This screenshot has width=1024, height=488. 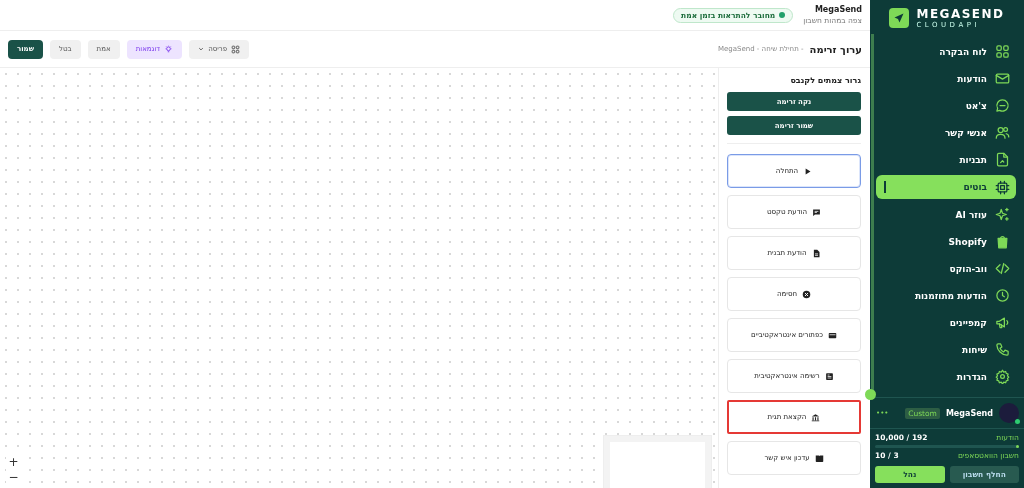 I want to click on logo-text: MEGASEND, so click(x=960, y=14).